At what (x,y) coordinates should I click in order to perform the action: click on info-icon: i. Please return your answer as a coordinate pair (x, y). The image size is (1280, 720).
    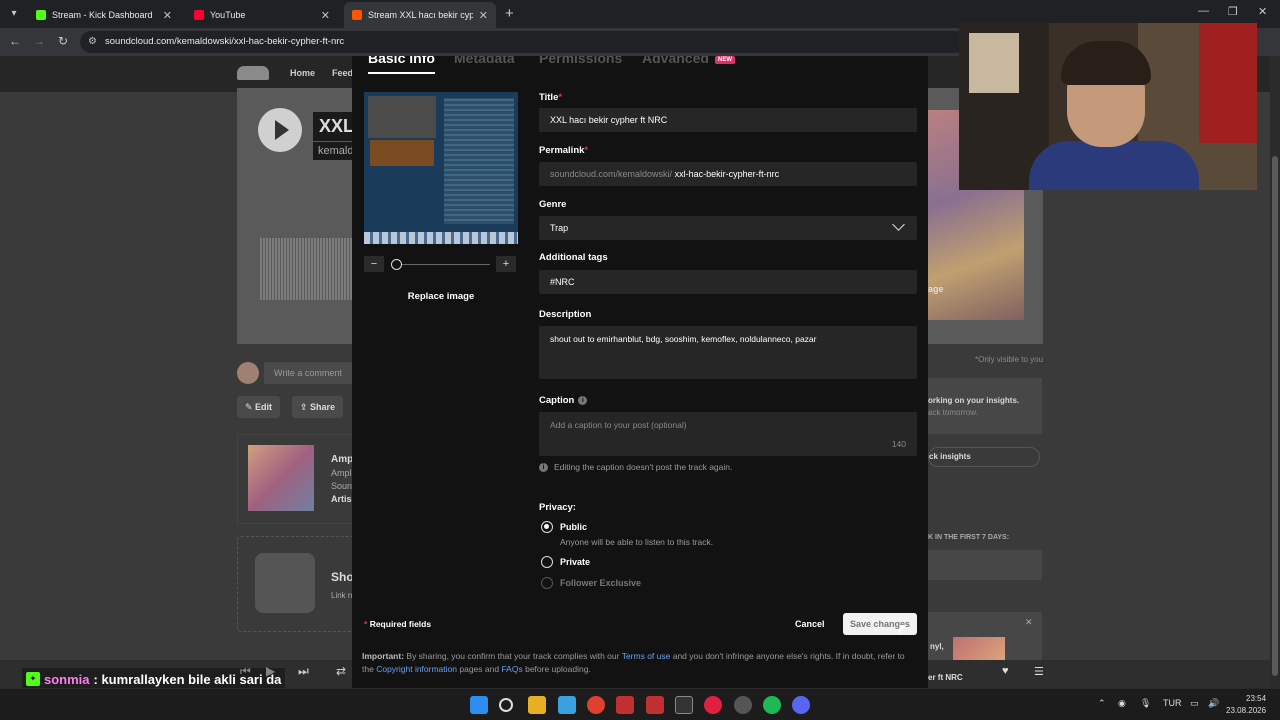
    Looking at the image, I should click on (583, 400).